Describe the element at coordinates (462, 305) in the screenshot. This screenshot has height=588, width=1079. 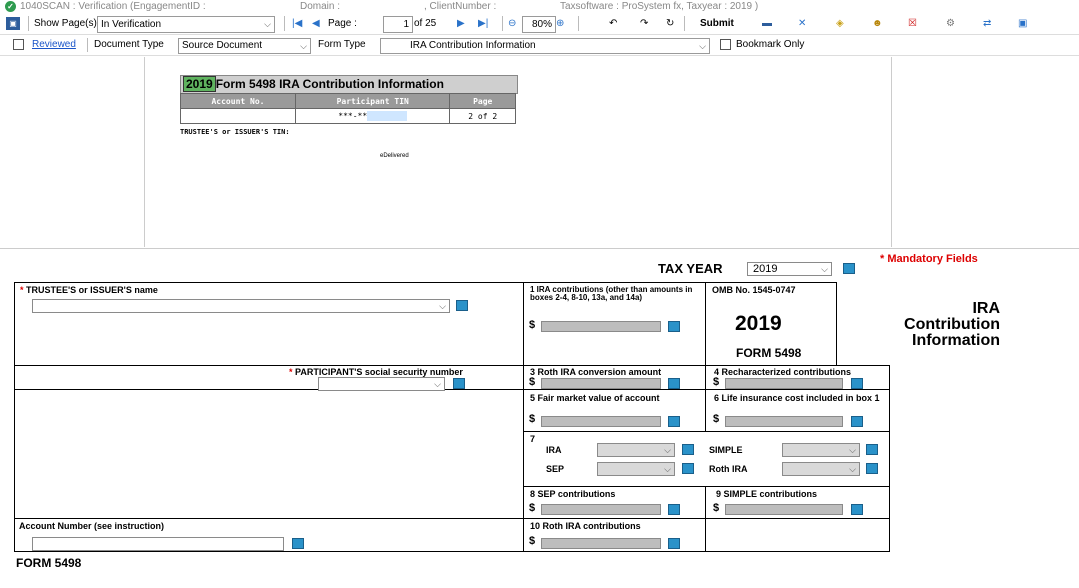
I see `trustee-button` at that location.